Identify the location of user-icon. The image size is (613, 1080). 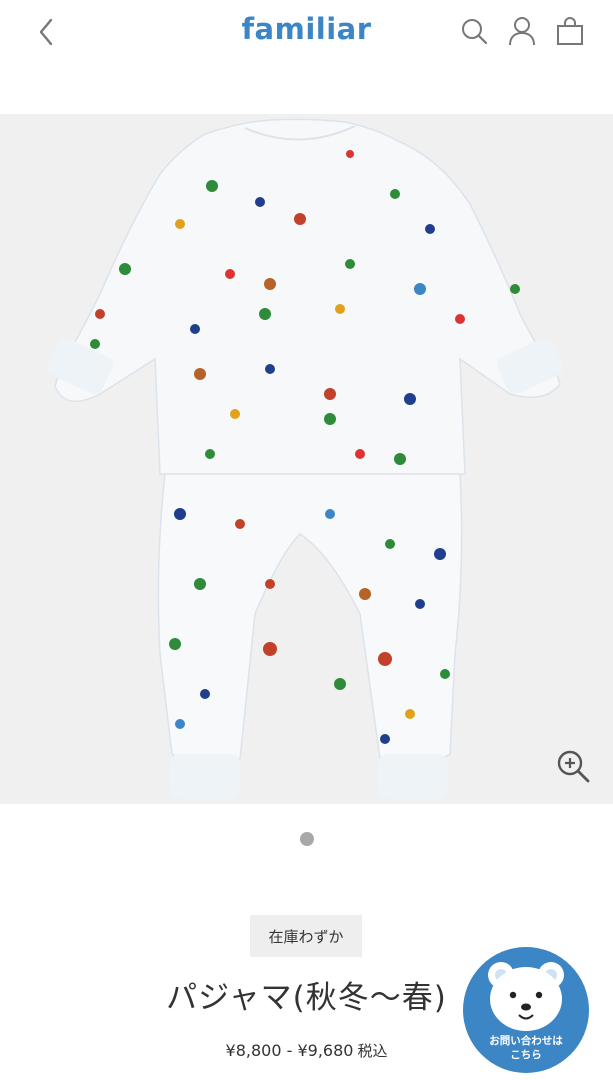
(522, 31).